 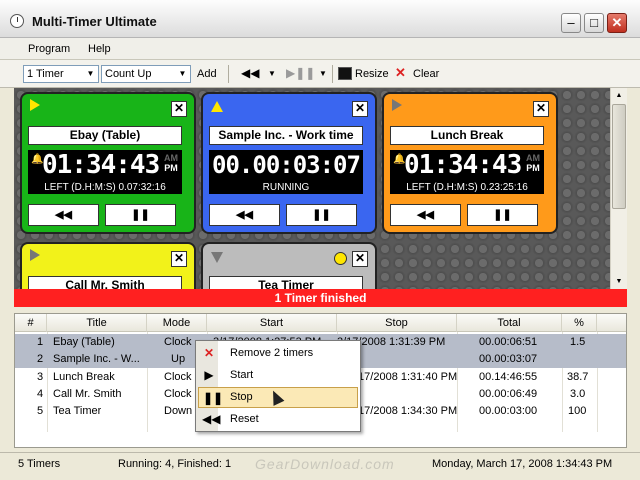 What do you see at coordinates (286, 135) in the screenshot?
I see `timer-name: Sample Inc. - Work time` at bounding box center [286, 135].